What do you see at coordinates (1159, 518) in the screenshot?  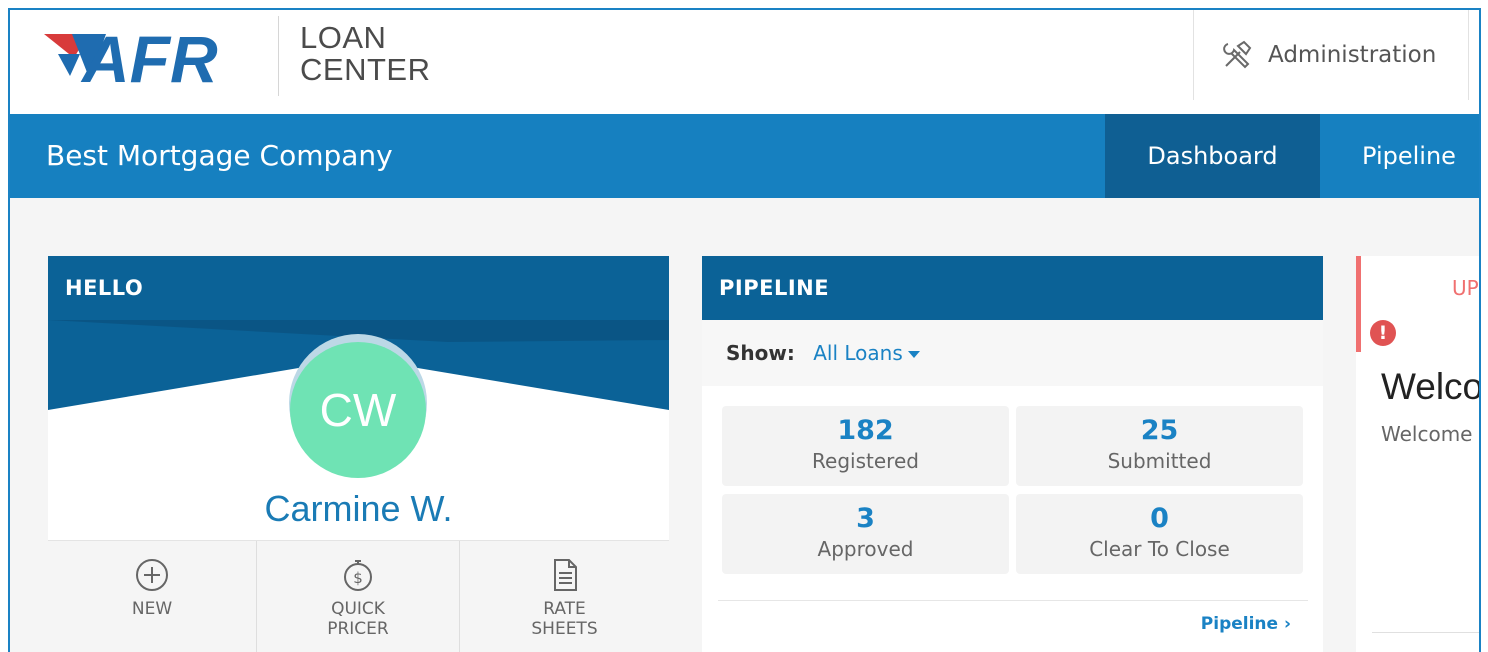 I see `stat-value: 0` at bounding box center [1159, 518].